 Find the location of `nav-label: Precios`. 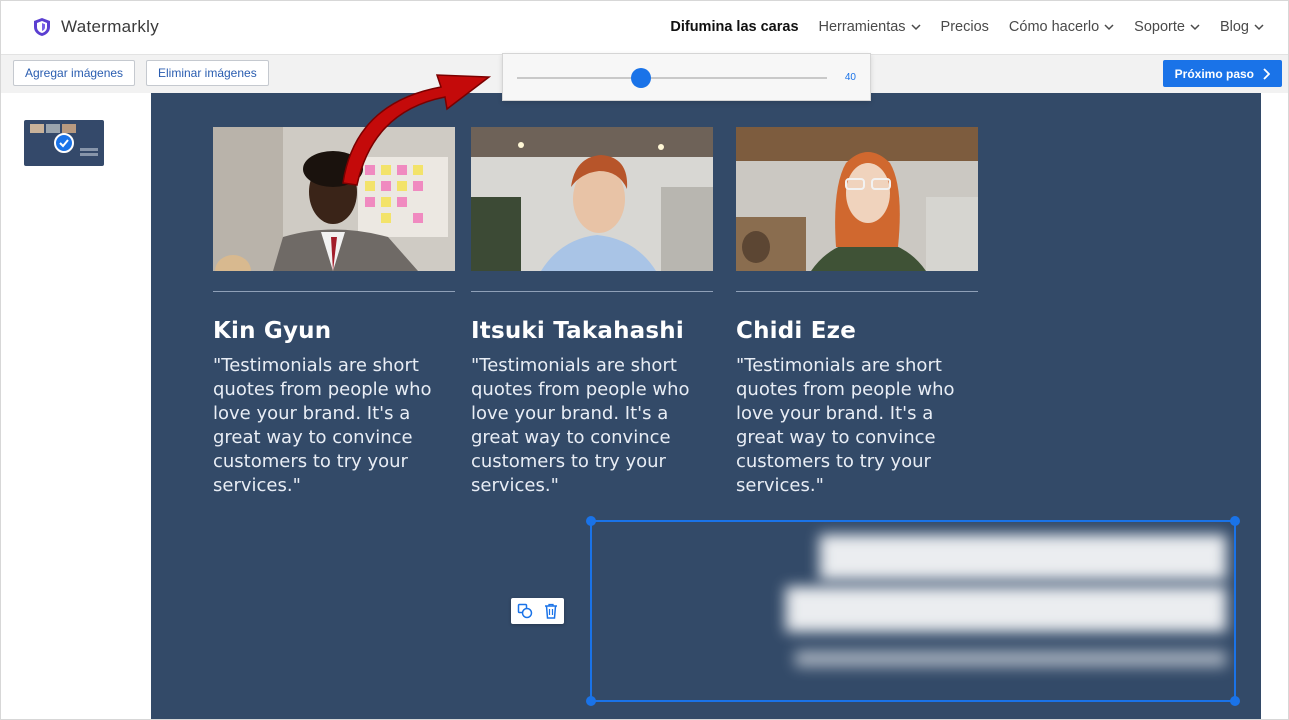

nav-label: Precios is located at coordinates (964, 27).